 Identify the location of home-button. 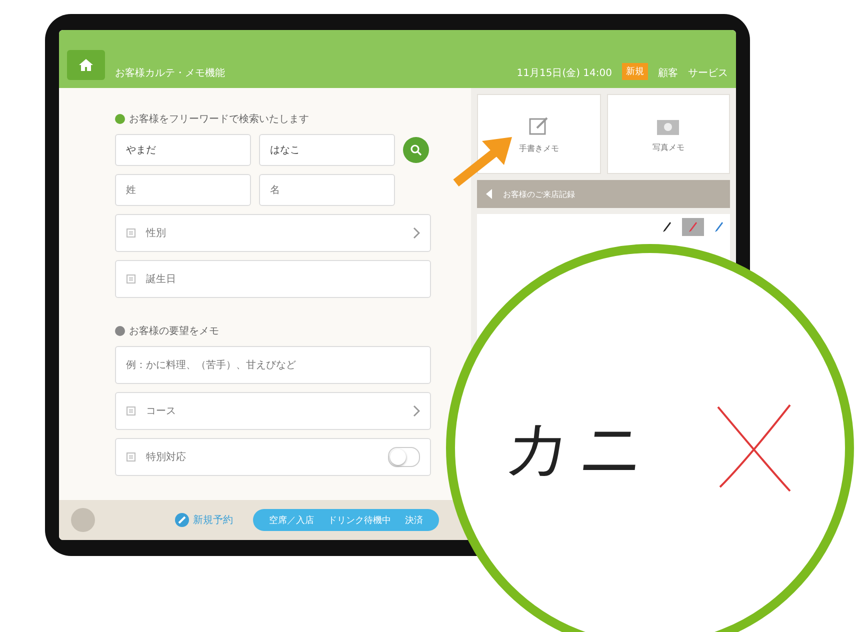
(86, 65).